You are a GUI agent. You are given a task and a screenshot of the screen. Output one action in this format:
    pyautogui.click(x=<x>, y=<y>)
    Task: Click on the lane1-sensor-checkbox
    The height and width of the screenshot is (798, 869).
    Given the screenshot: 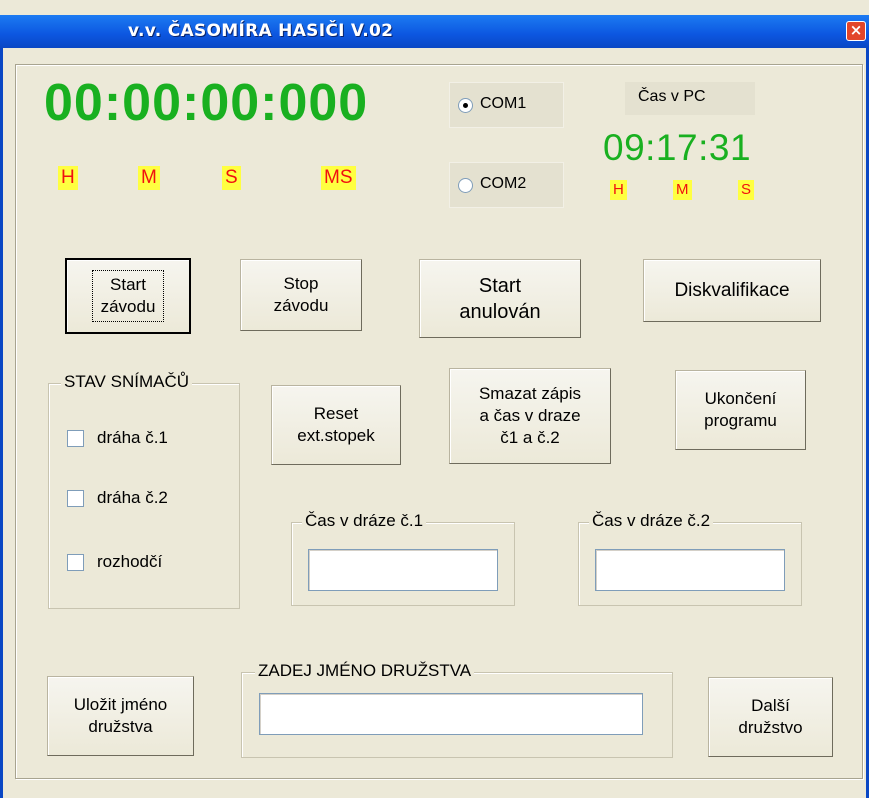 What is the action you would take?
    pyautogui.click(x=75, y=438)
    